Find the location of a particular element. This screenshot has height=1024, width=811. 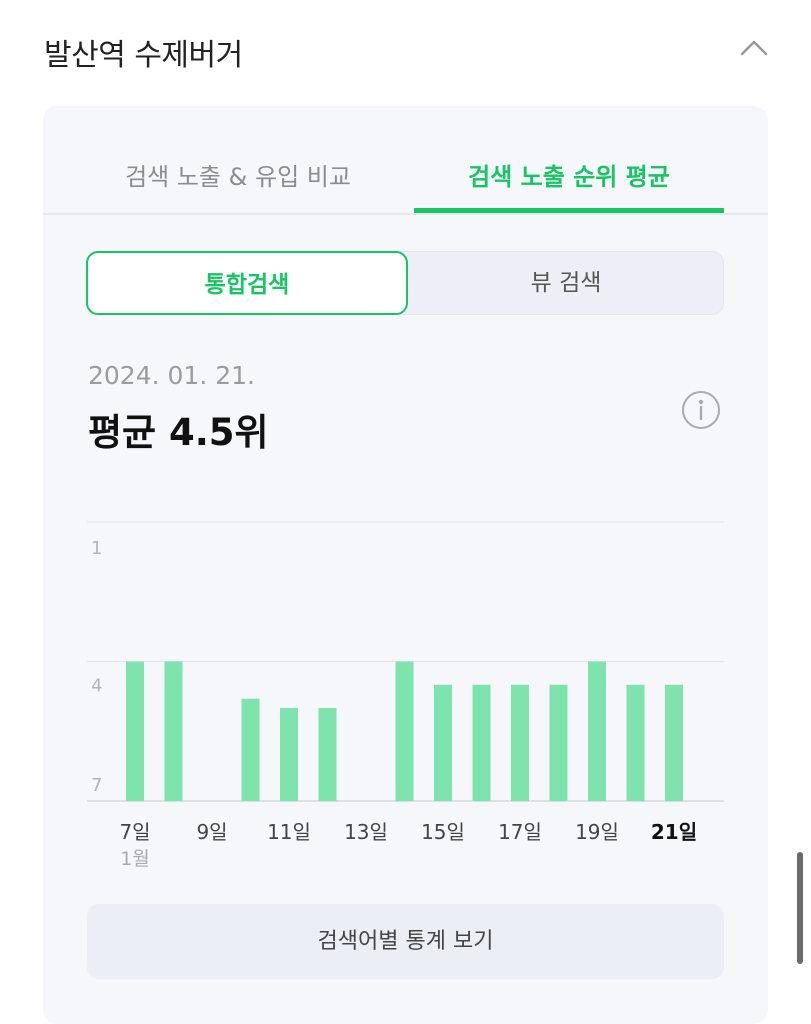

x-tick-label: 11일 is located at coordinates (289, 832).